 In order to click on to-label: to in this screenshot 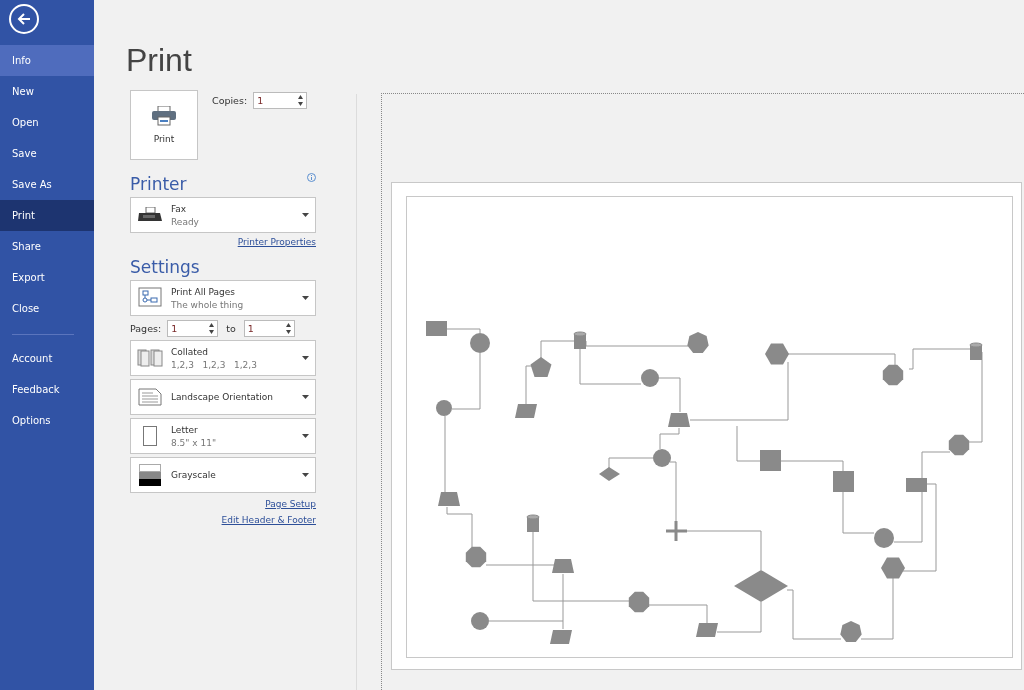, I will do `click(231, 328)`.